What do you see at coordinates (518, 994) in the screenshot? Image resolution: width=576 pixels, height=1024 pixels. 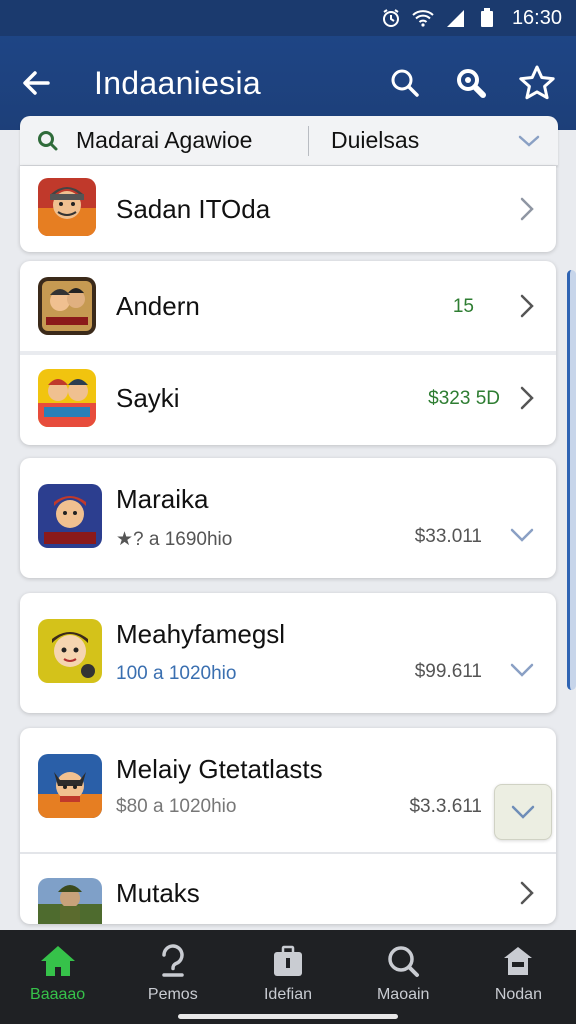 I see `nav-label: Nodan` at bounding box center [518, 994].